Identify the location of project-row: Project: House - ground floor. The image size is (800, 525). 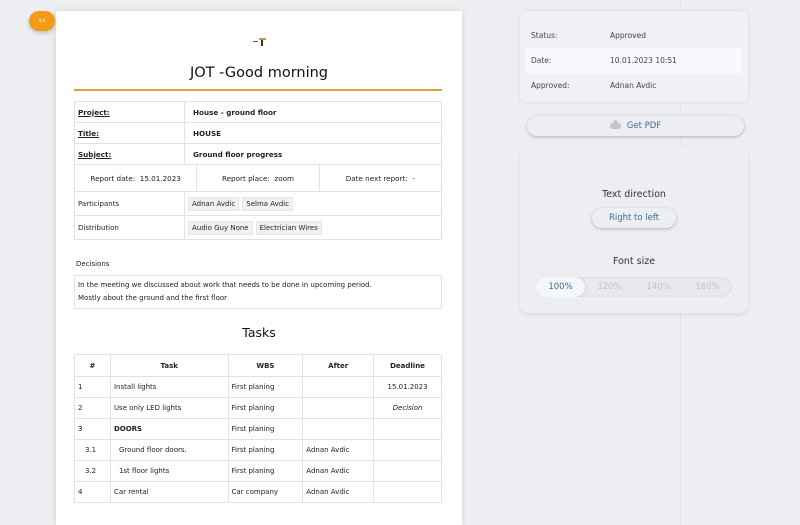
(258, 112).